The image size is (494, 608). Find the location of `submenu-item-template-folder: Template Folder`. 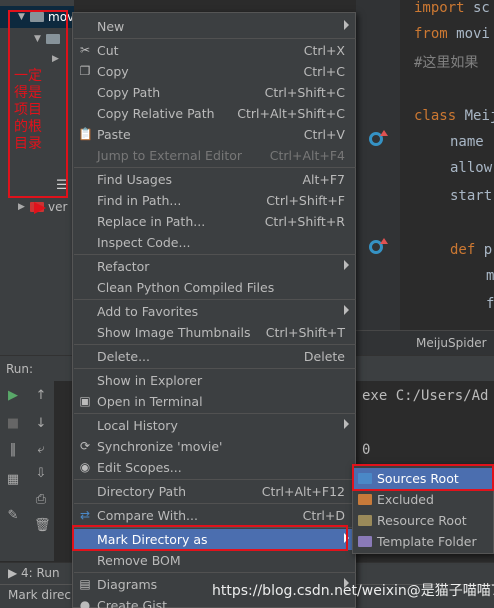

submenu-item-template-folder: Template Folder is located at coordinates (423, 541).